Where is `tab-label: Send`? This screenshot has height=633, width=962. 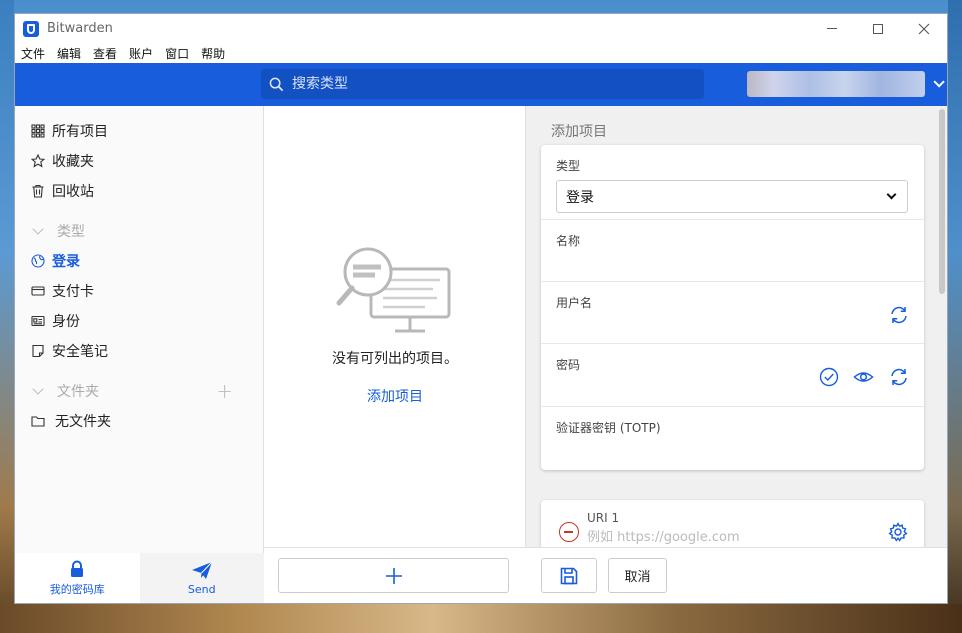
tab-label: Send is located at coordinates (201, 589).